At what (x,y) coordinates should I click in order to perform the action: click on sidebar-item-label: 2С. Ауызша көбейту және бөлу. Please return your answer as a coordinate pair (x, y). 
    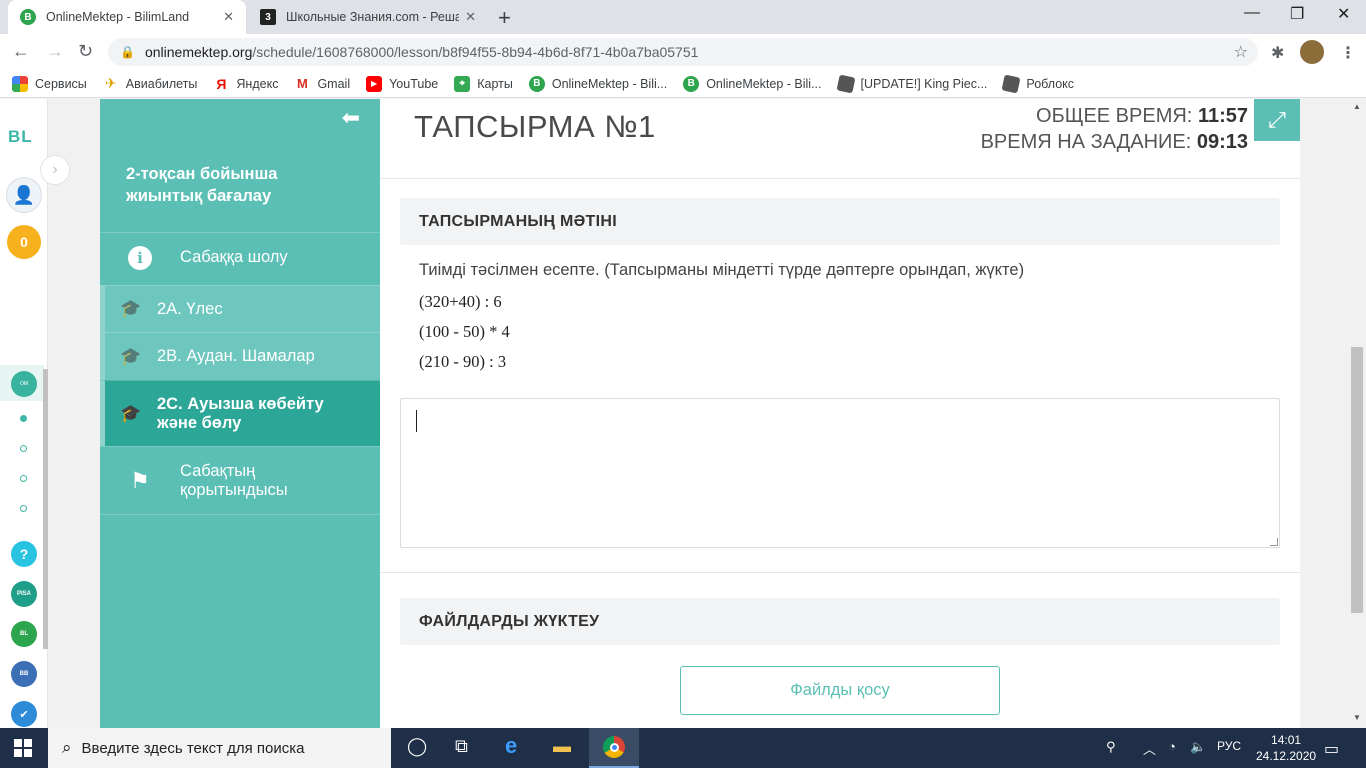
    Looking at the image, I should click on (240, 413).